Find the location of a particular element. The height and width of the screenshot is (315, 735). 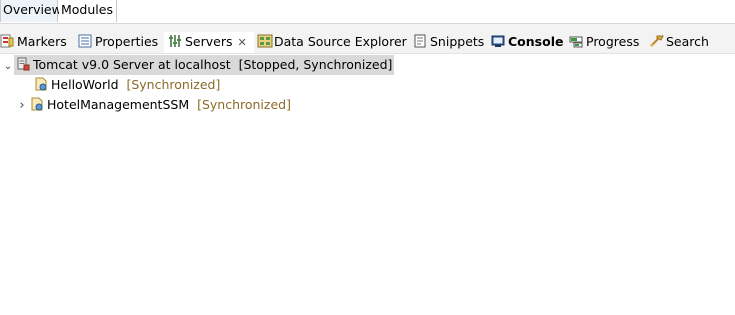

tab-properties-label: Properties is located at coordinates (127, 41).